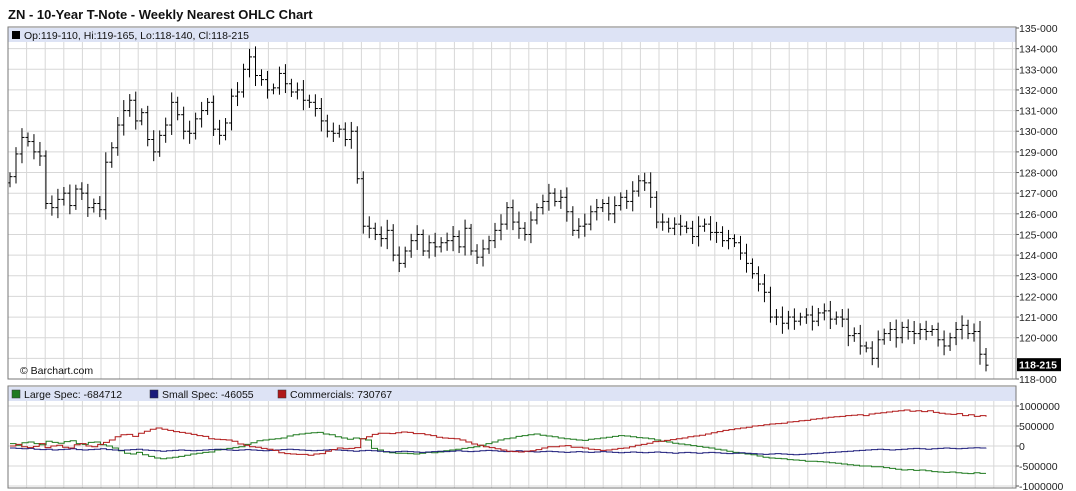 The height and width of the screenshot is (491, 1076). I want to click on legend-entry: Large Spec: -684712, so click(66, 395).